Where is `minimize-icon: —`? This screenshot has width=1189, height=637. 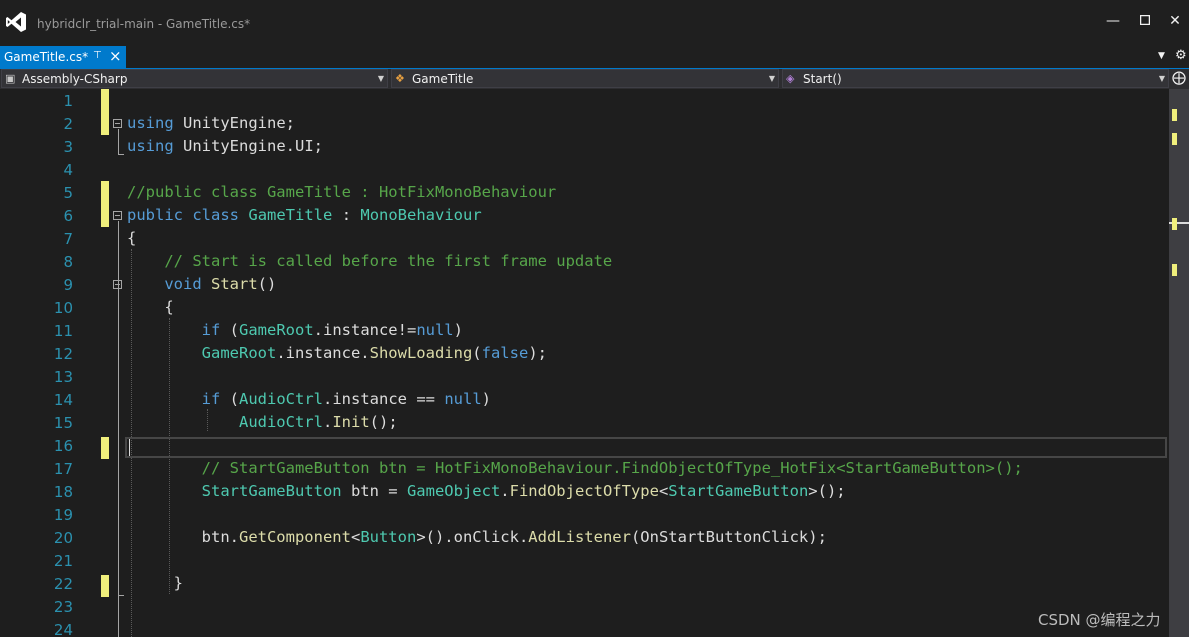
minimize-icon: — is located at coordinates (1113, 21).